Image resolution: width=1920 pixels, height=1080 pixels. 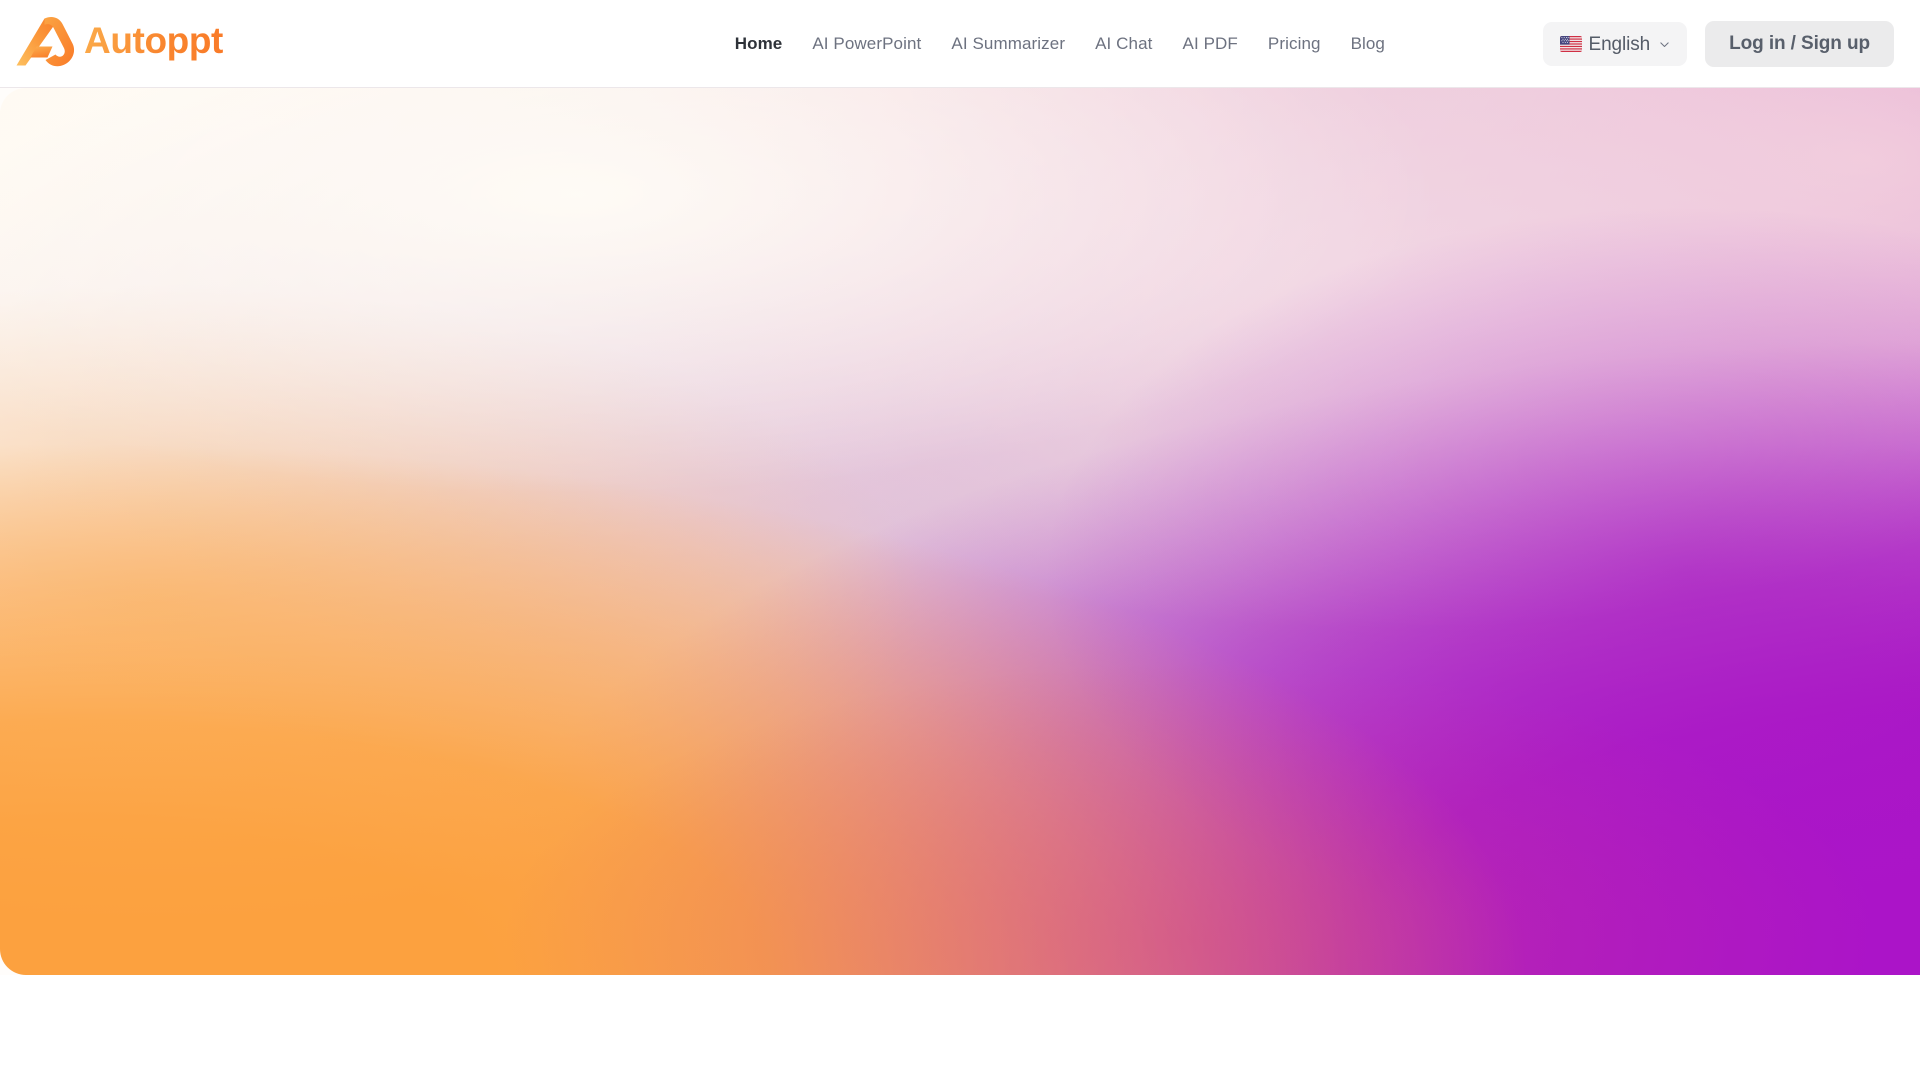 What do you see at coordinates (1210, 44) in the screenshot?
I see `nav-item-ai-pdf: AI PDF` at bounding box center [1210, 44].